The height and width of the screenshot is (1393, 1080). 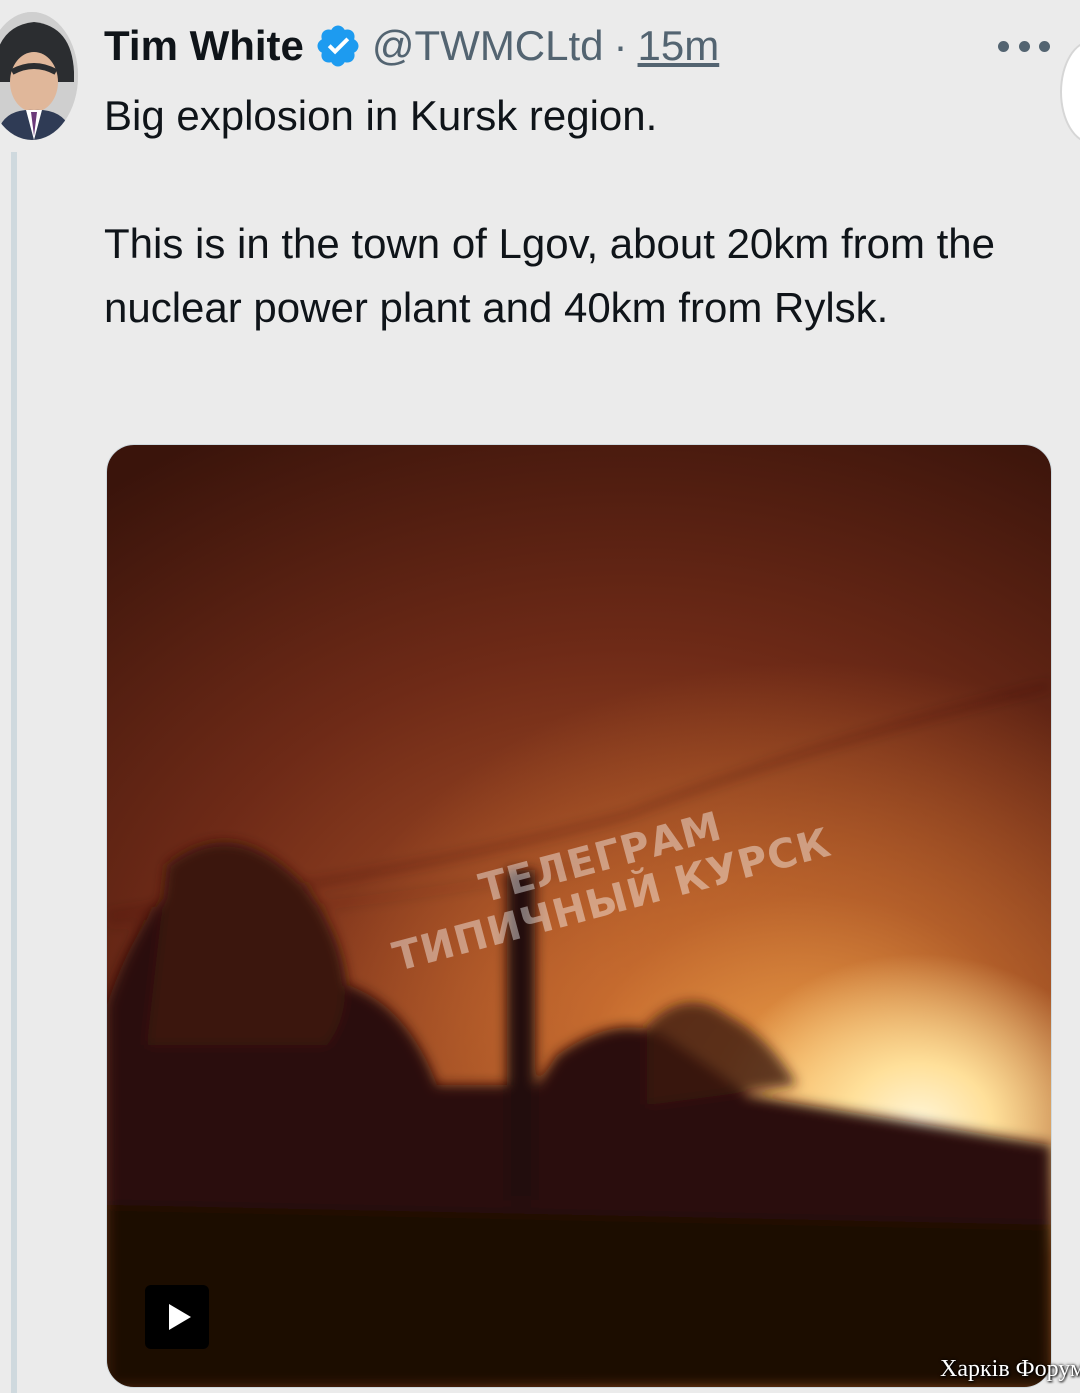 What do you see at coordinates (179, 1317) in the screenshot?
I see `play-icon` at bounding box center [179, 1317].